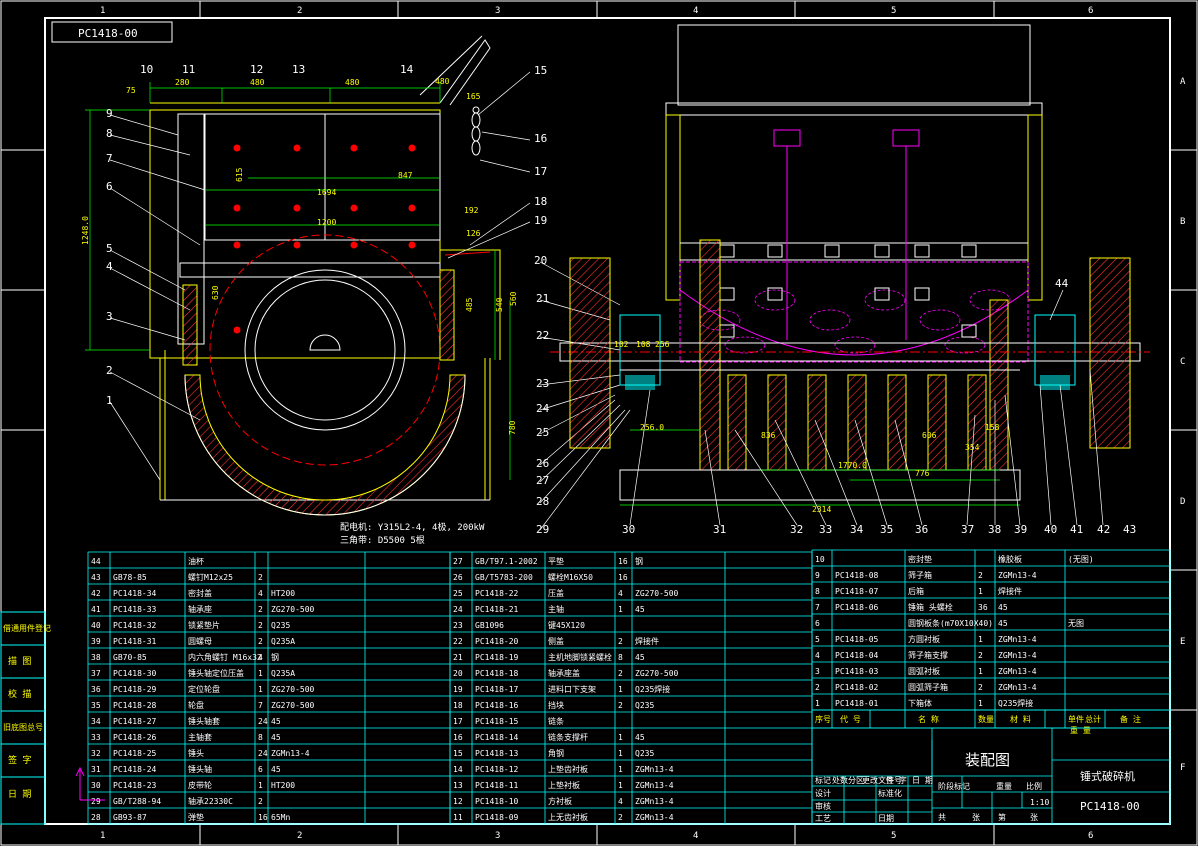  I want to click on bom-right-row-2-col-2: 圆弧筛子箱, so click(928, 687).